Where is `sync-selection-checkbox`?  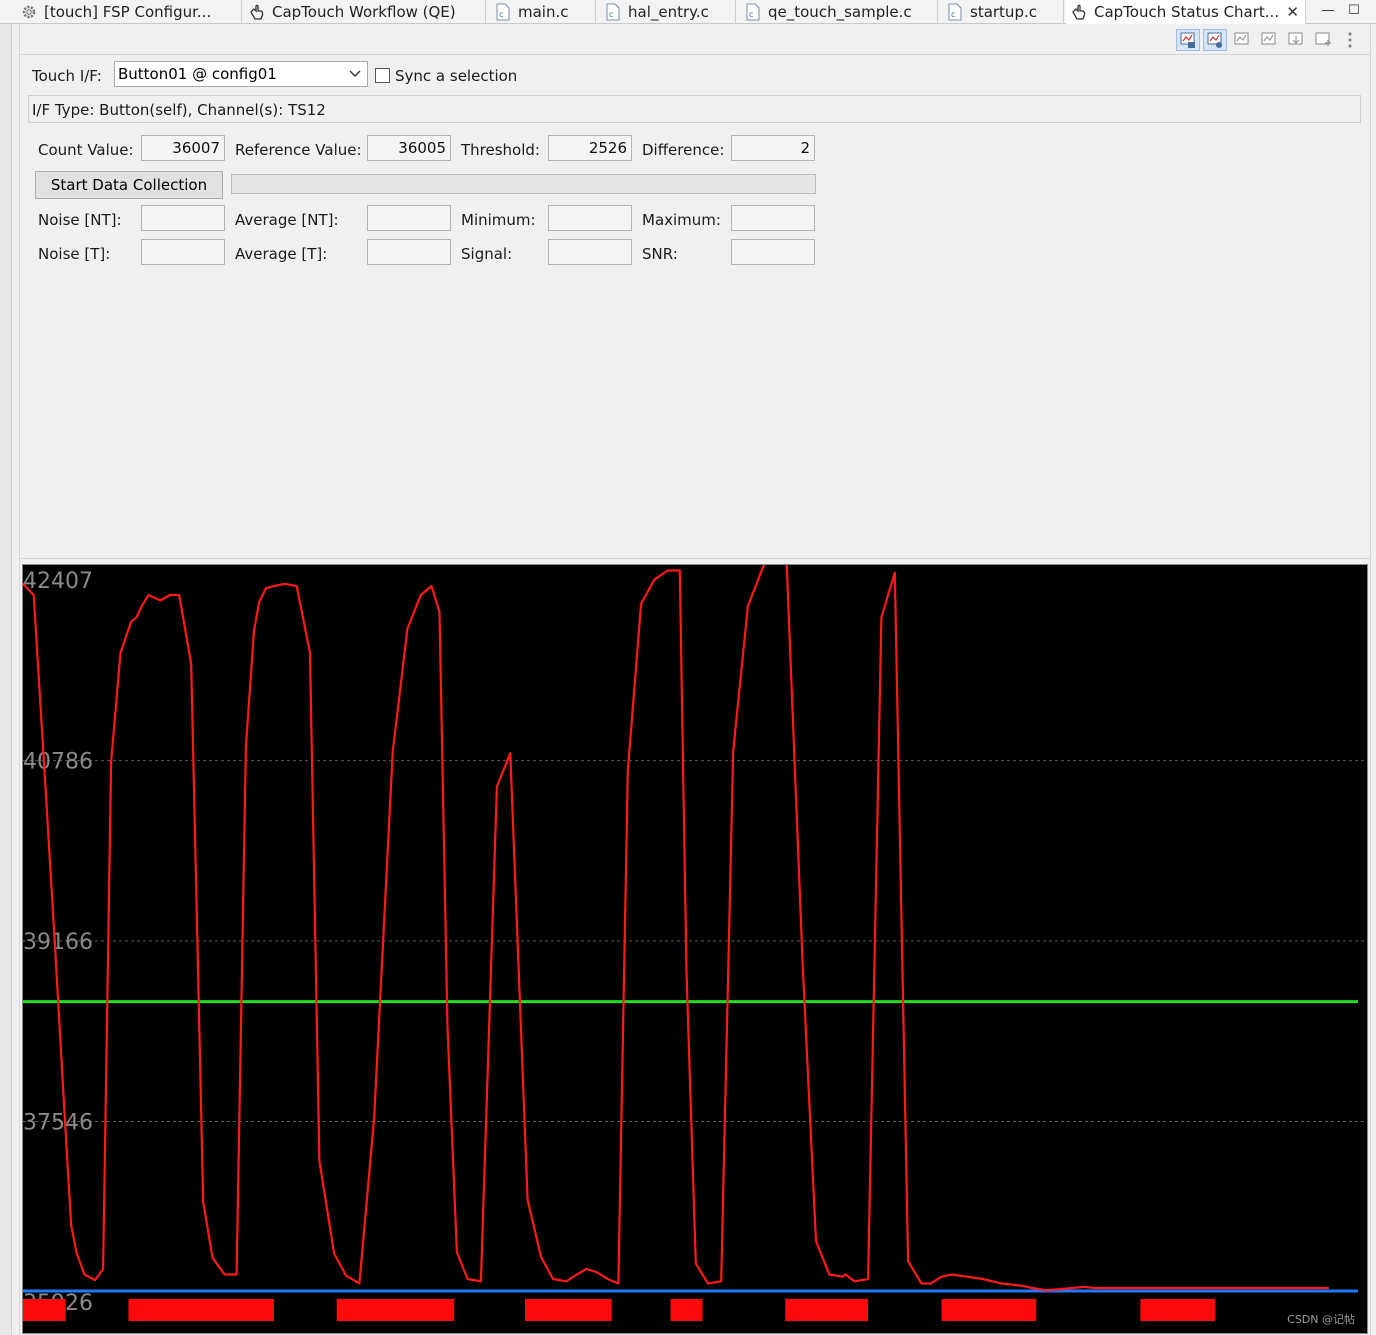 sync-selection-checkbox is located at coordinates (382, 75).